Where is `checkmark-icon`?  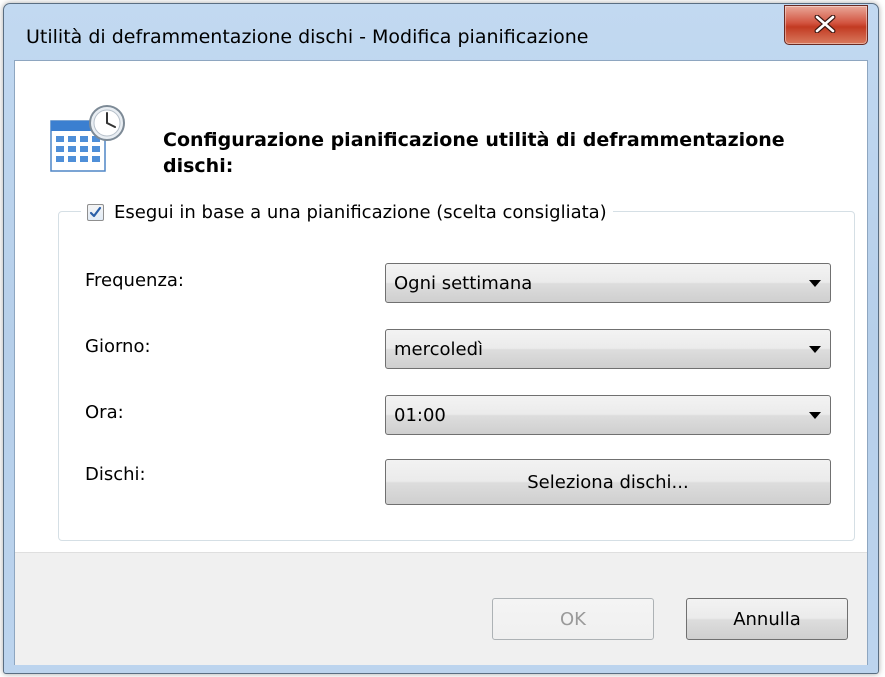
checkmark-icon is located at coordinates (95, 211).